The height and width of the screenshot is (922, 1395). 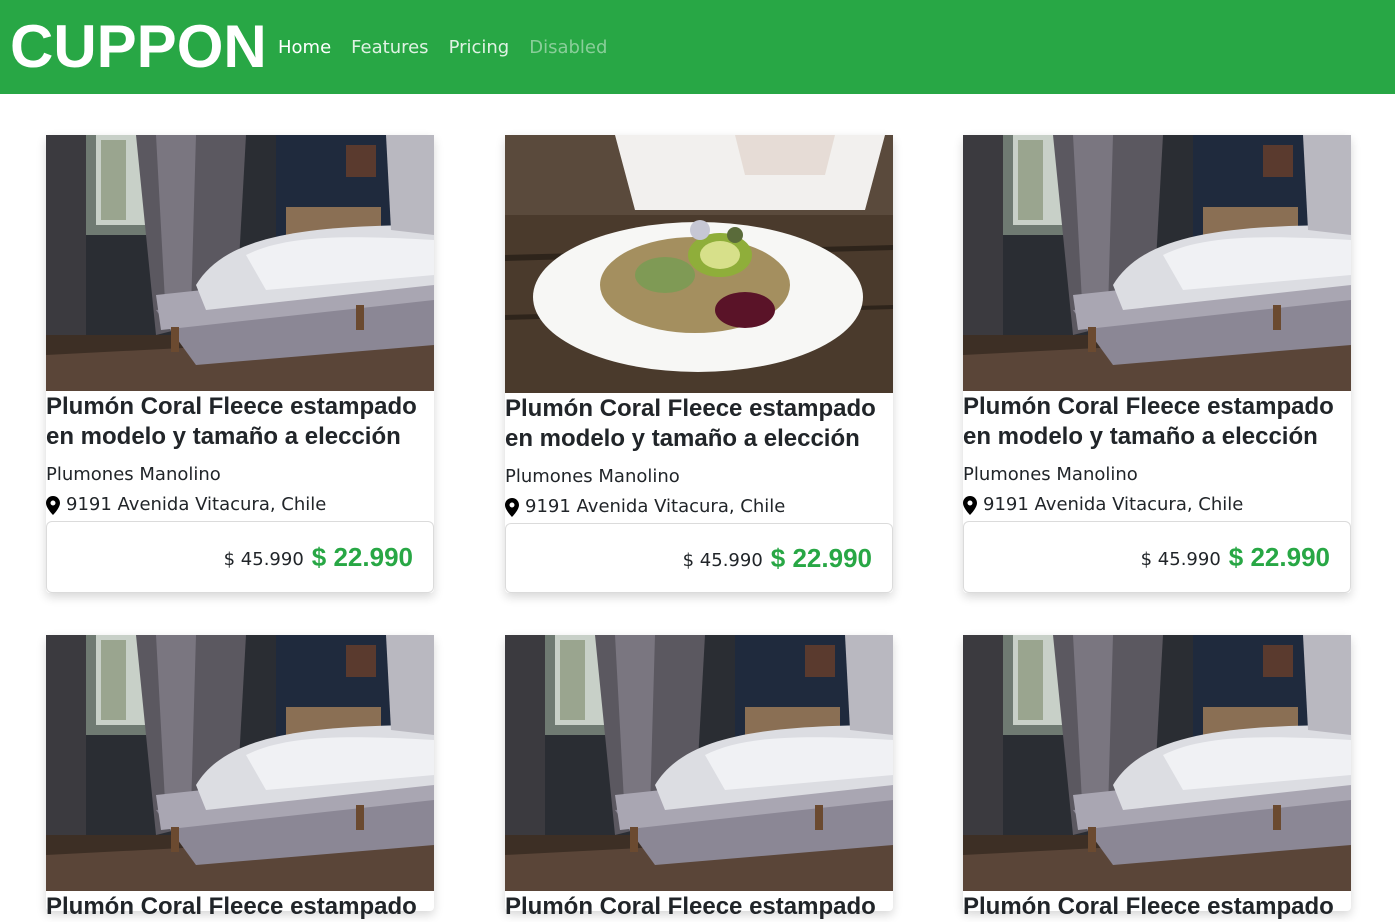 What do you see at coordinates (389, 48) in the screenshot?
I see `nav-link-features: Features` at bounding box center [389, 48].